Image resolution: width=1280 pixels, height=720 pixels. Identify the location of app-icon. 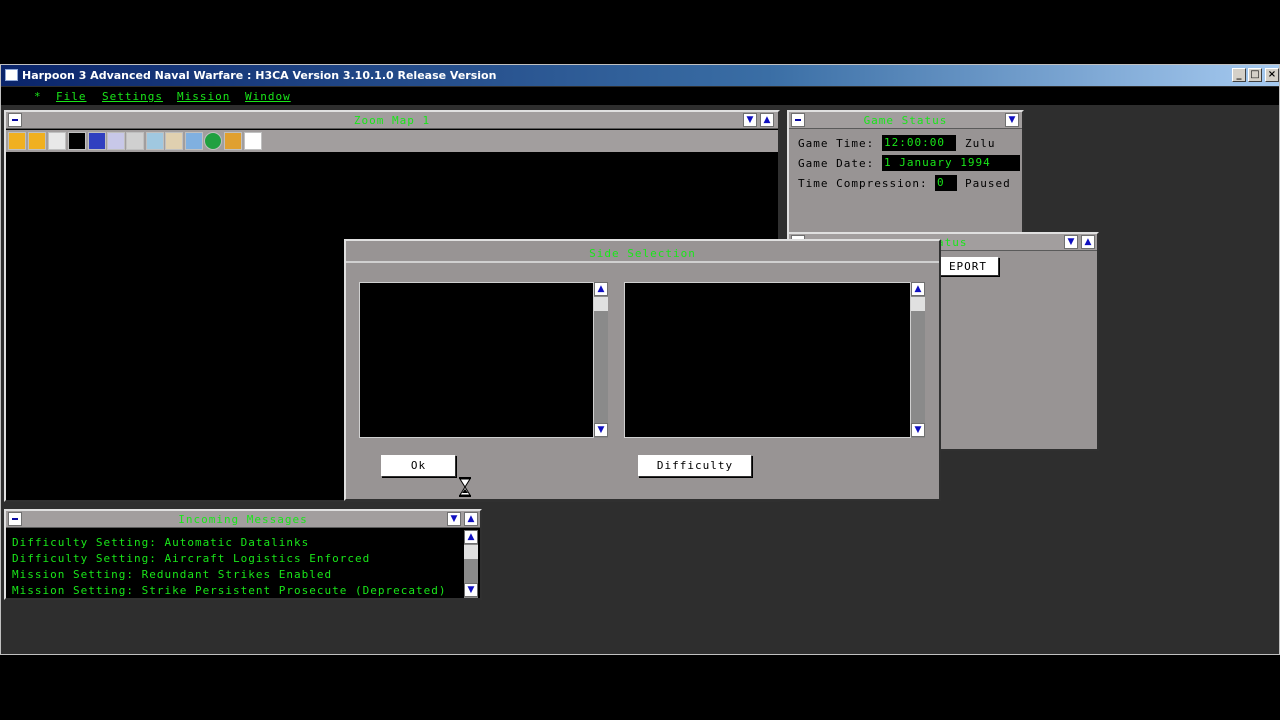
(11, 75).